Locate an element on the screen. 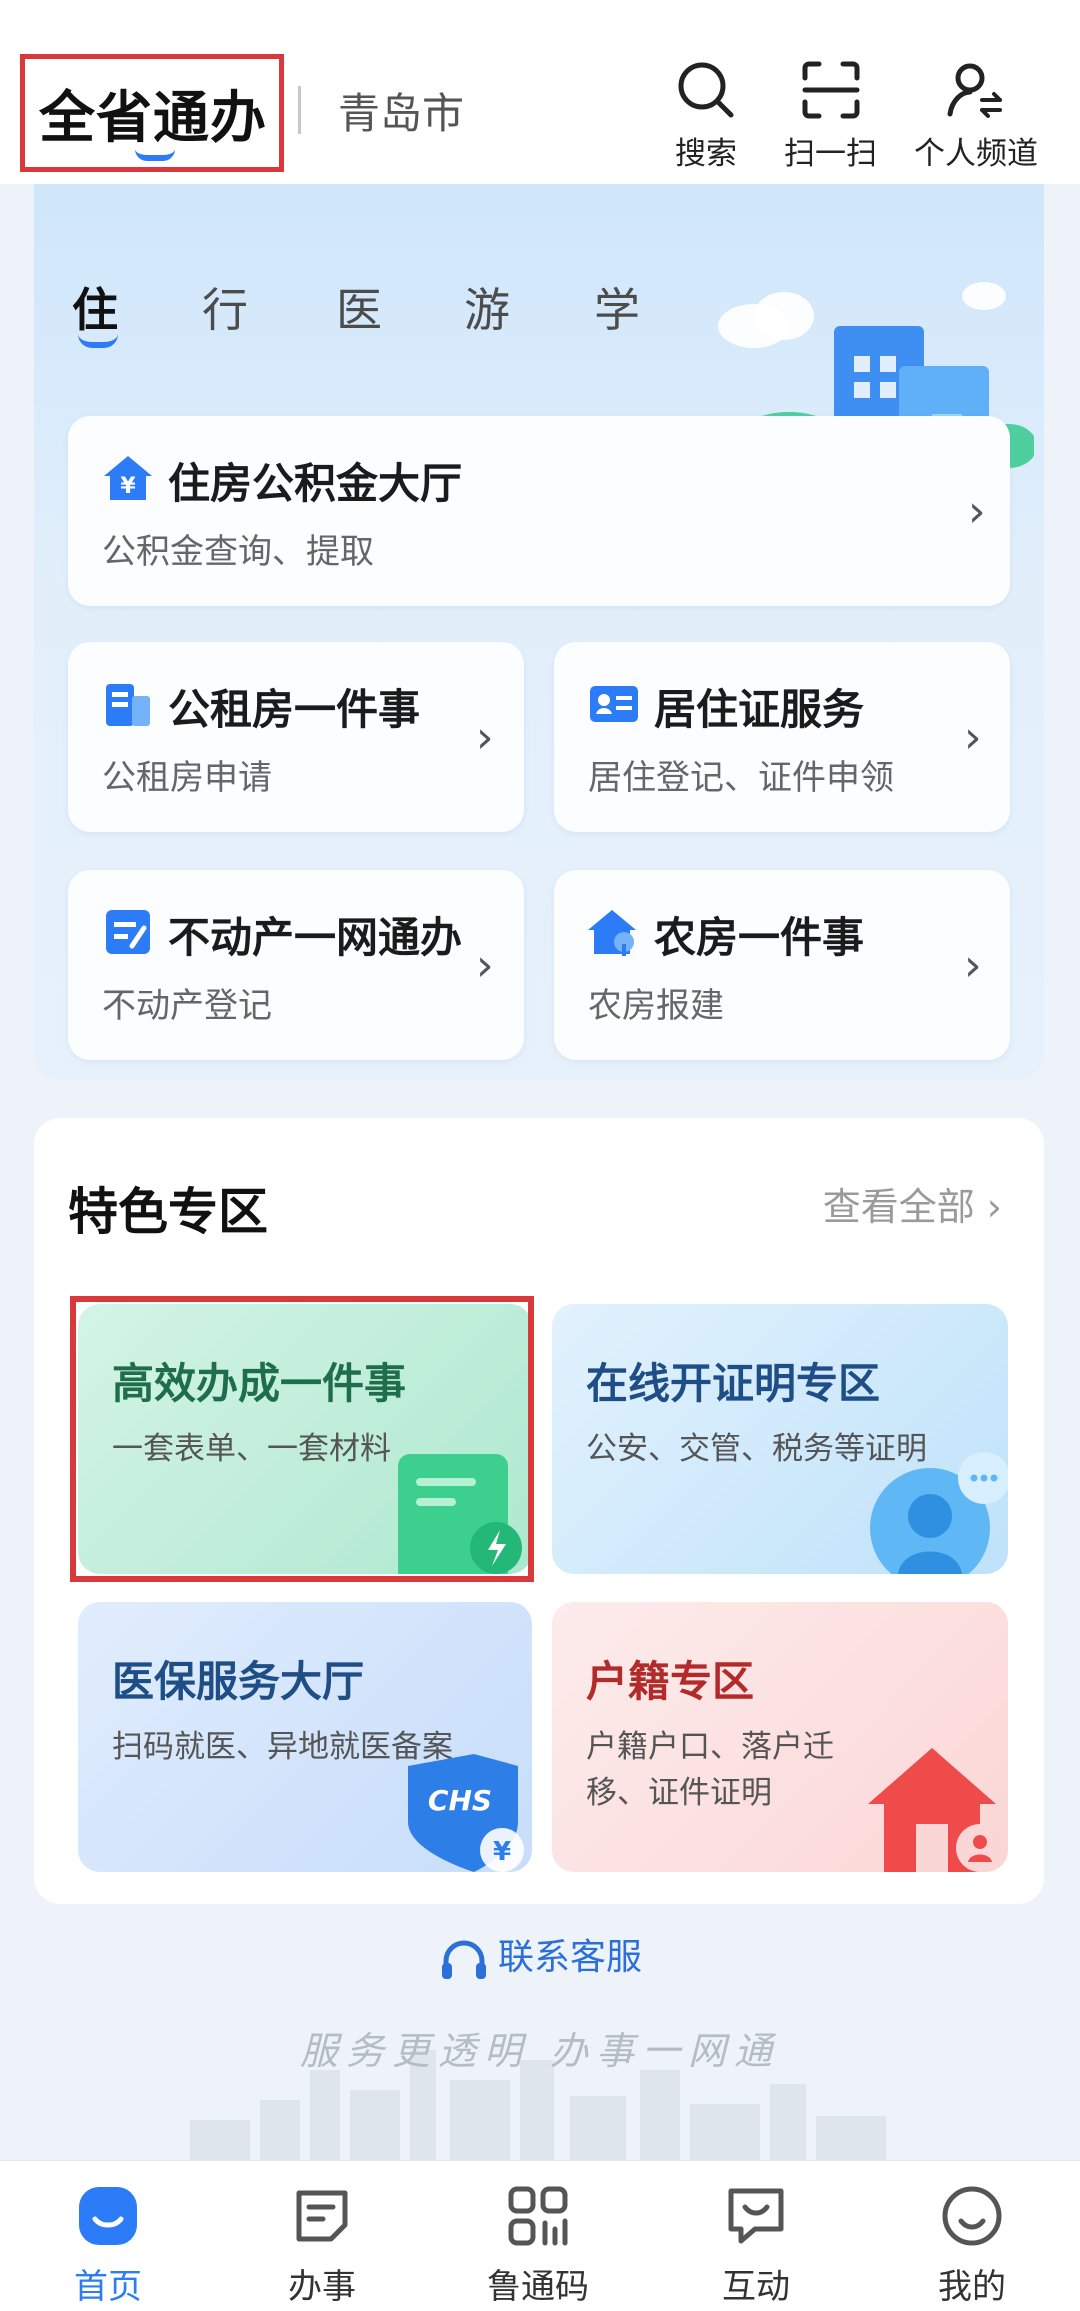 Image resolution: width=1080 pixels, height=2311 pixels. chs-badge-text: CHS is located at coordinates (460, 1800).